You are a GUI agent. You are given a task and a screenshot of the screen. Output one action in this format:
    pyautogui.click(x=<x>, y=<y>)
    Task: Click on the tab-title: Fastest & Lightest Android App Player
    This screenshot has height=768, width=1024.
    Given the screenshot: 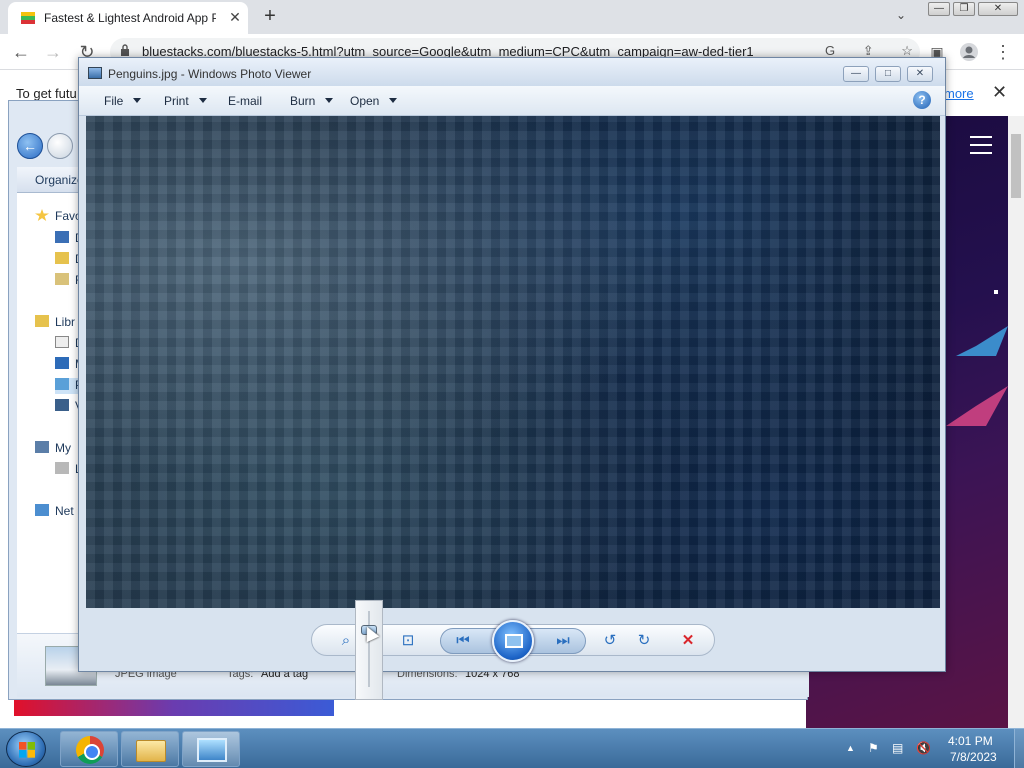 What is the action you would take?
    pyautogui.click(x=130, y=18)
    